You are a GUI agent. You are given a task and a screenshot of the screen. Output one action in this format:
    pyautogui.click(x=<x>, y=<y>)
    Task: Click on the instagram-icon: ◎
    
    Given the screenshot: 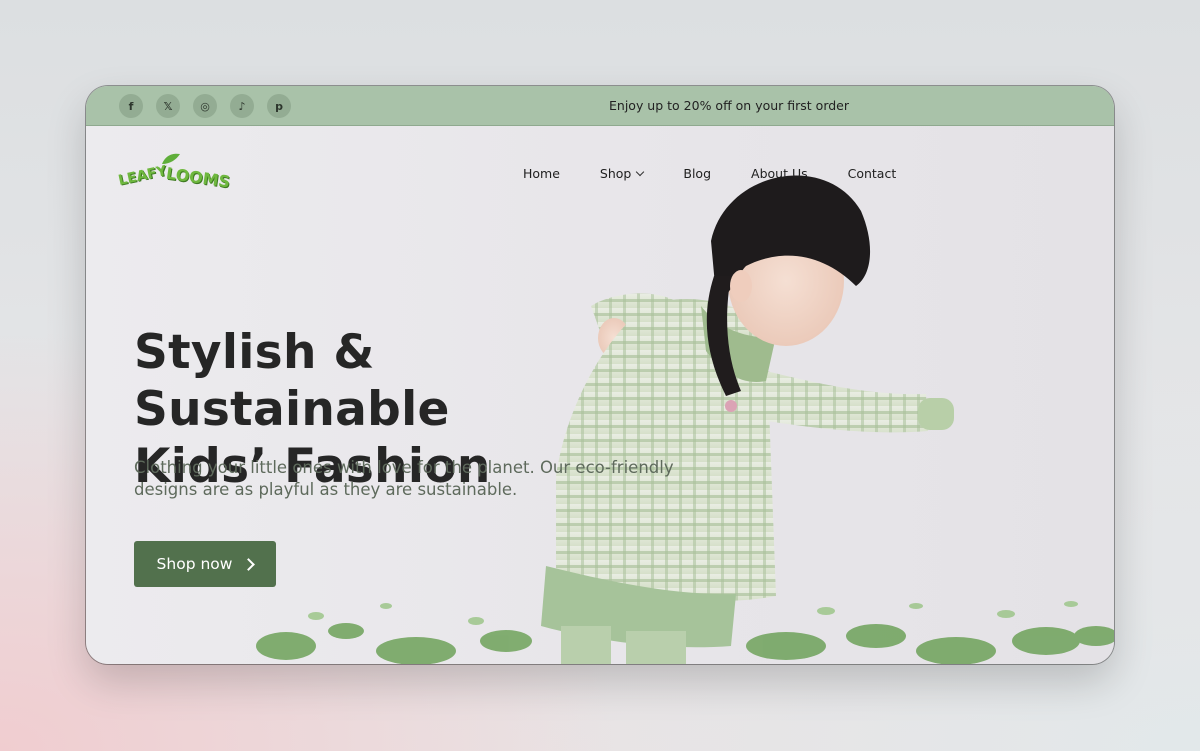 What is the action you would take?
    pyautogui.click(x=205, y=106)
    